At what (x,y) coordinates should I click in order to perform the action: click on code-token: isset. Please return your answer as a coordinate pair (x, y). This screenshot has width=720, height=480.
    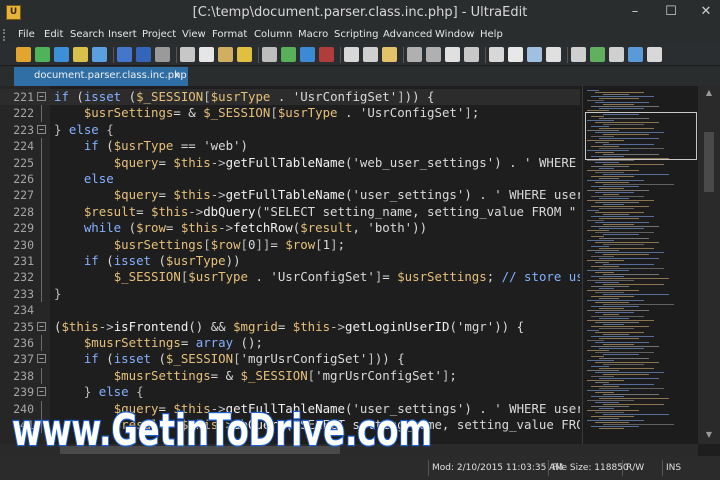
    Looking at the image, I should click on (132, 359).